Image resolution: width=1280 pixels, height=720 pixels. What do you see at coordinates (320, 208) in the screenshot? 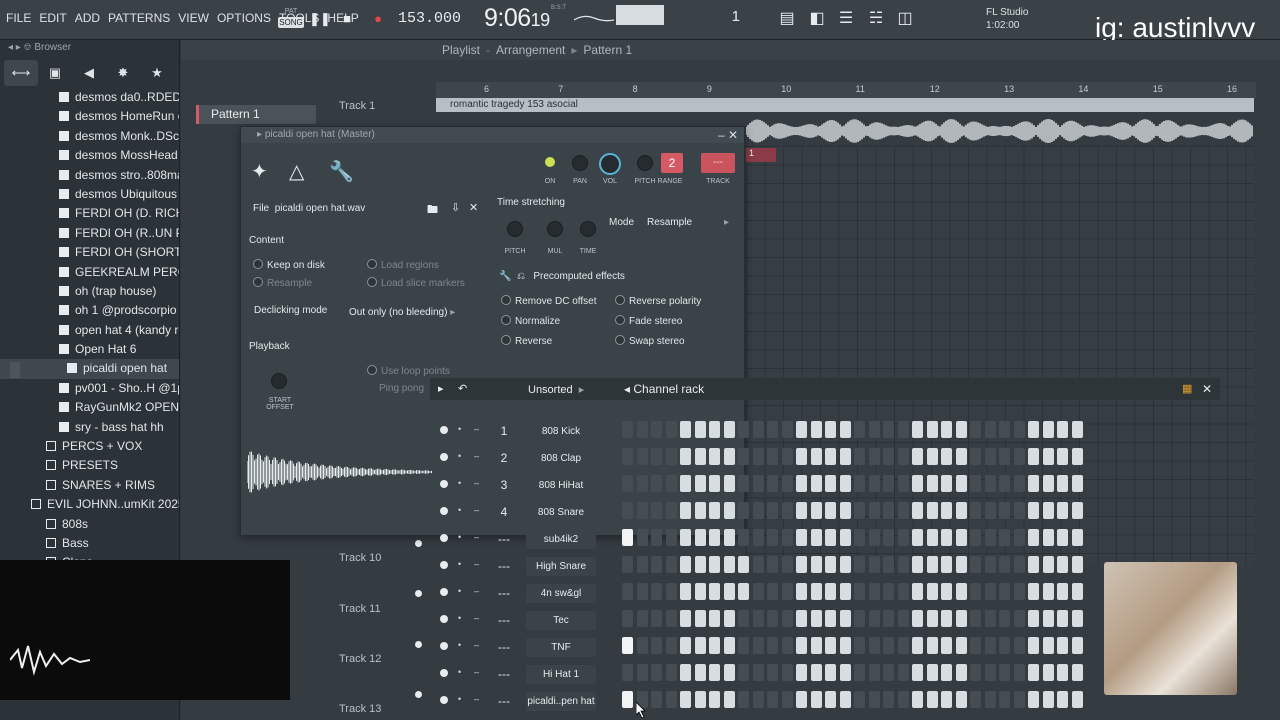
I see `file-name: picaldi open hat.wav` at bounding box center [320, 208].